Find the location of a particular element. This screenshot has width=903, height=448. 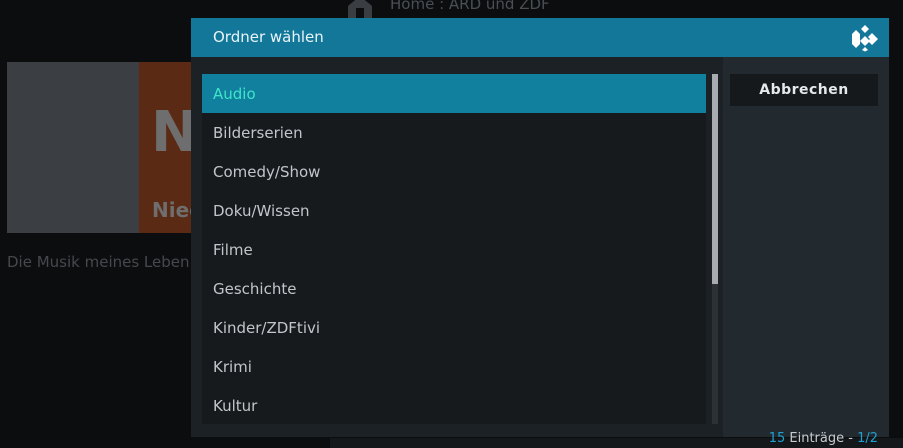

dialog-titlebar: Ordner wählen is located at coordinates (540, 37).